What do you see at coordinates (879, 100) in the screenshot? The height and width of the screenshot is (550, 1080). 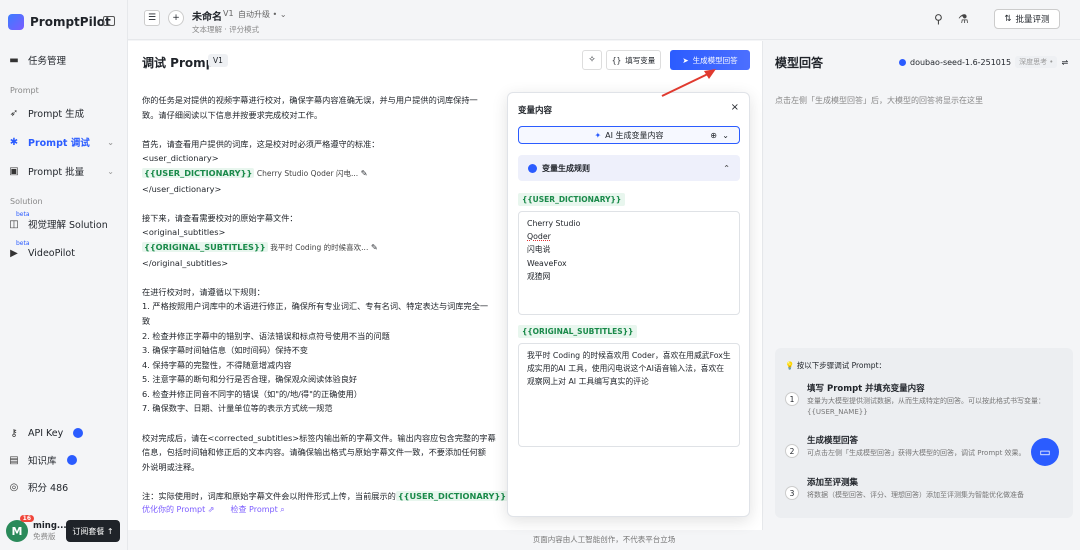 I see `answer-placeholder: 点击左侧「生成模型回答」后，大模型的回答将显示在这里` at bounding box center [879, 100].